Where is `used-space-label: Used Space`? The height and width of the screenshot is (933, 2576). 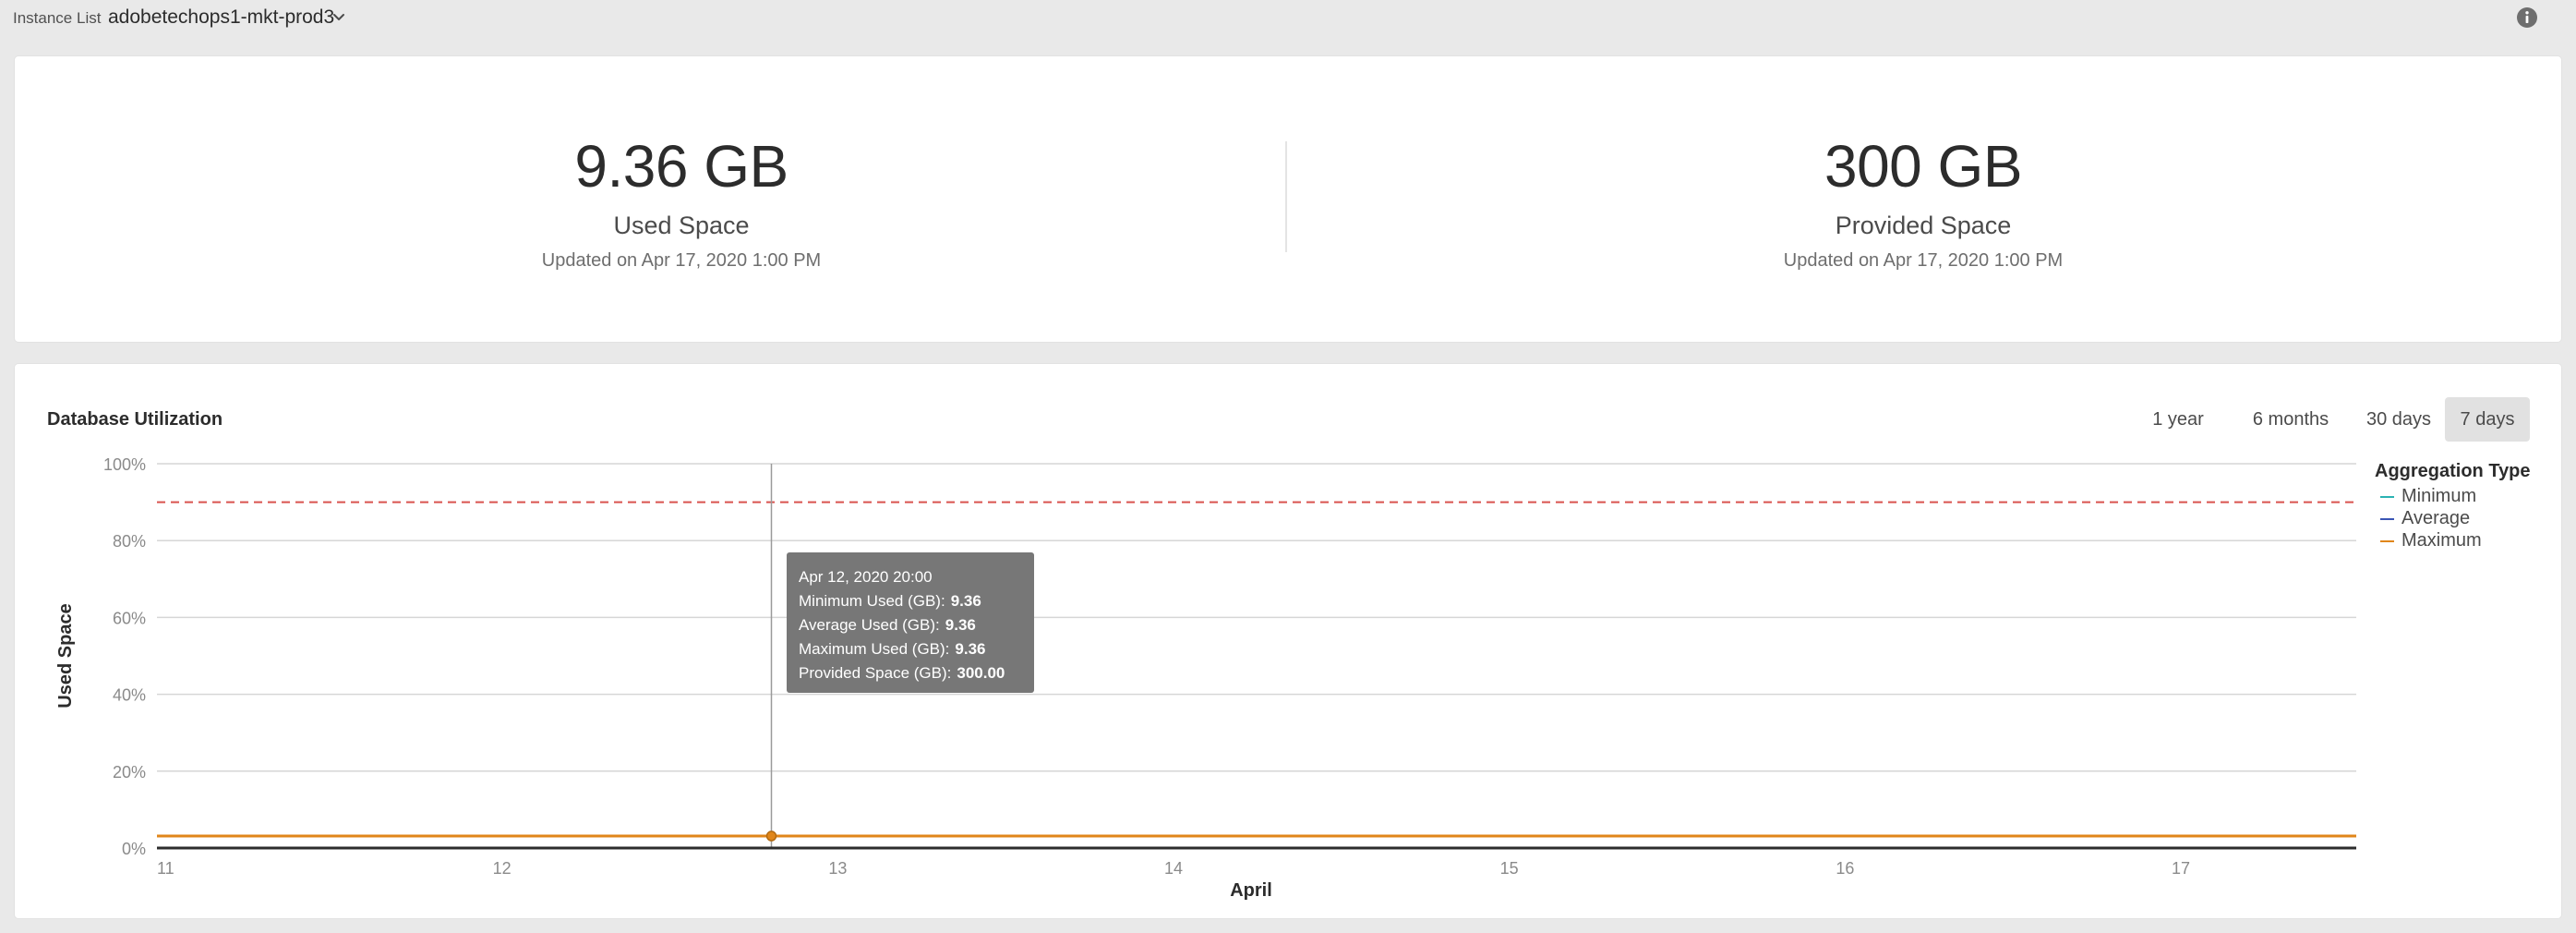 used-space-label: Used Space is located at coordinates (681, 225).